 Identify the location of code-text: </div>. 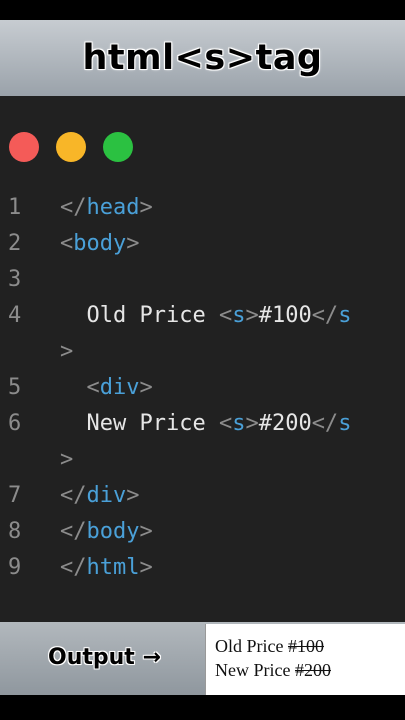
(100, 496).